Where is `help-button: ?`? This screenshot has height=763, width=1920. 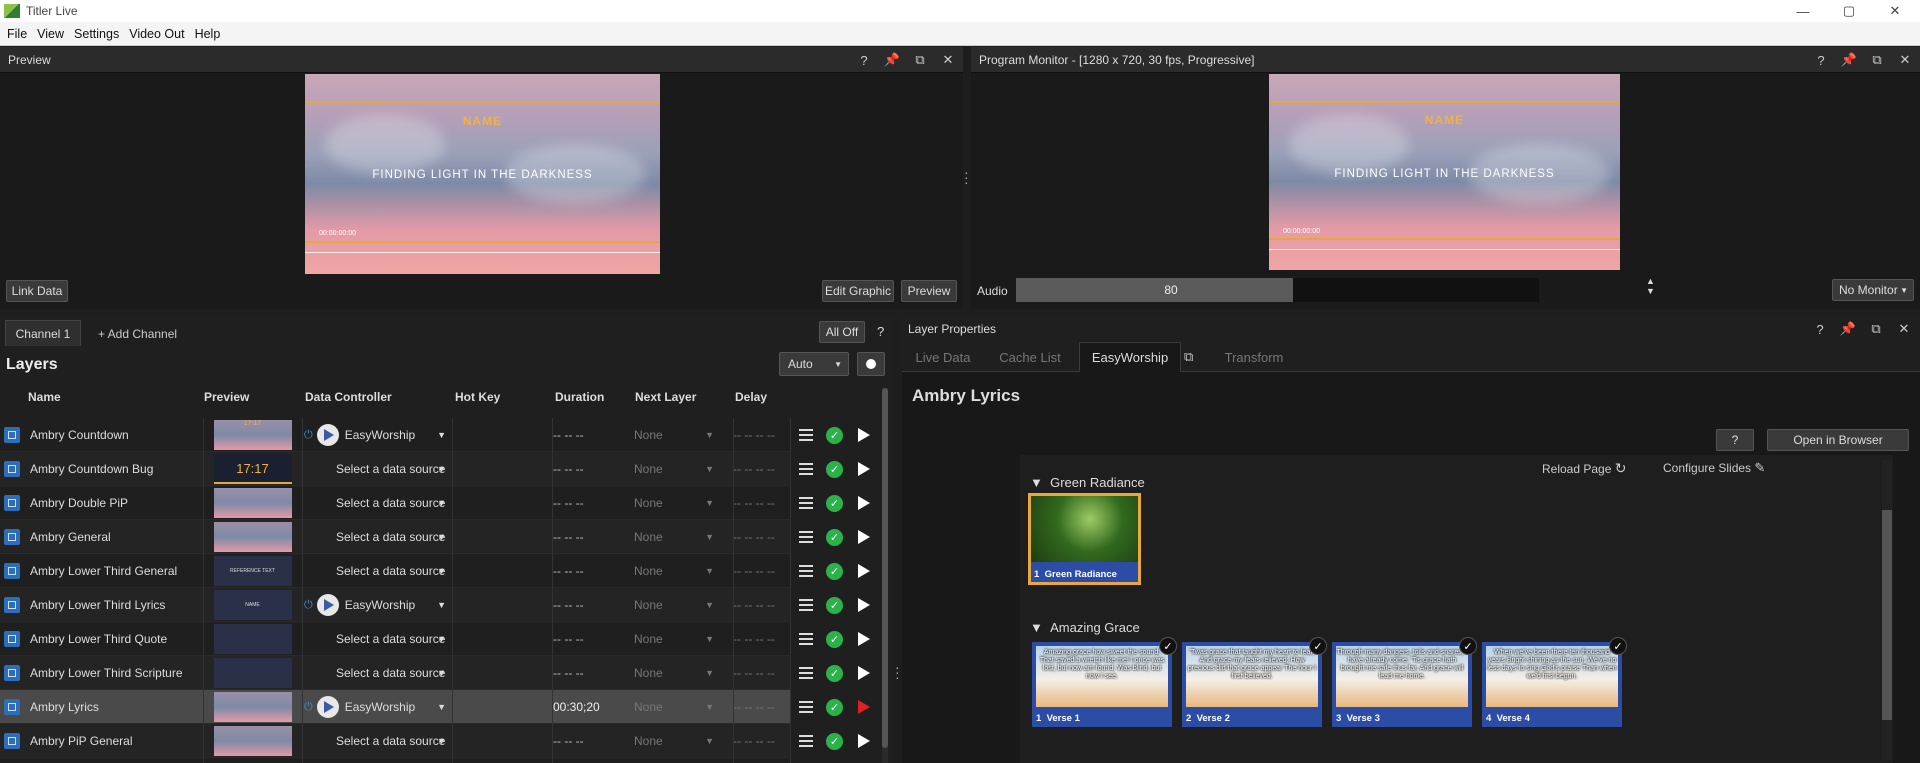
help-button: ? is located at coordinates (1735, 440).